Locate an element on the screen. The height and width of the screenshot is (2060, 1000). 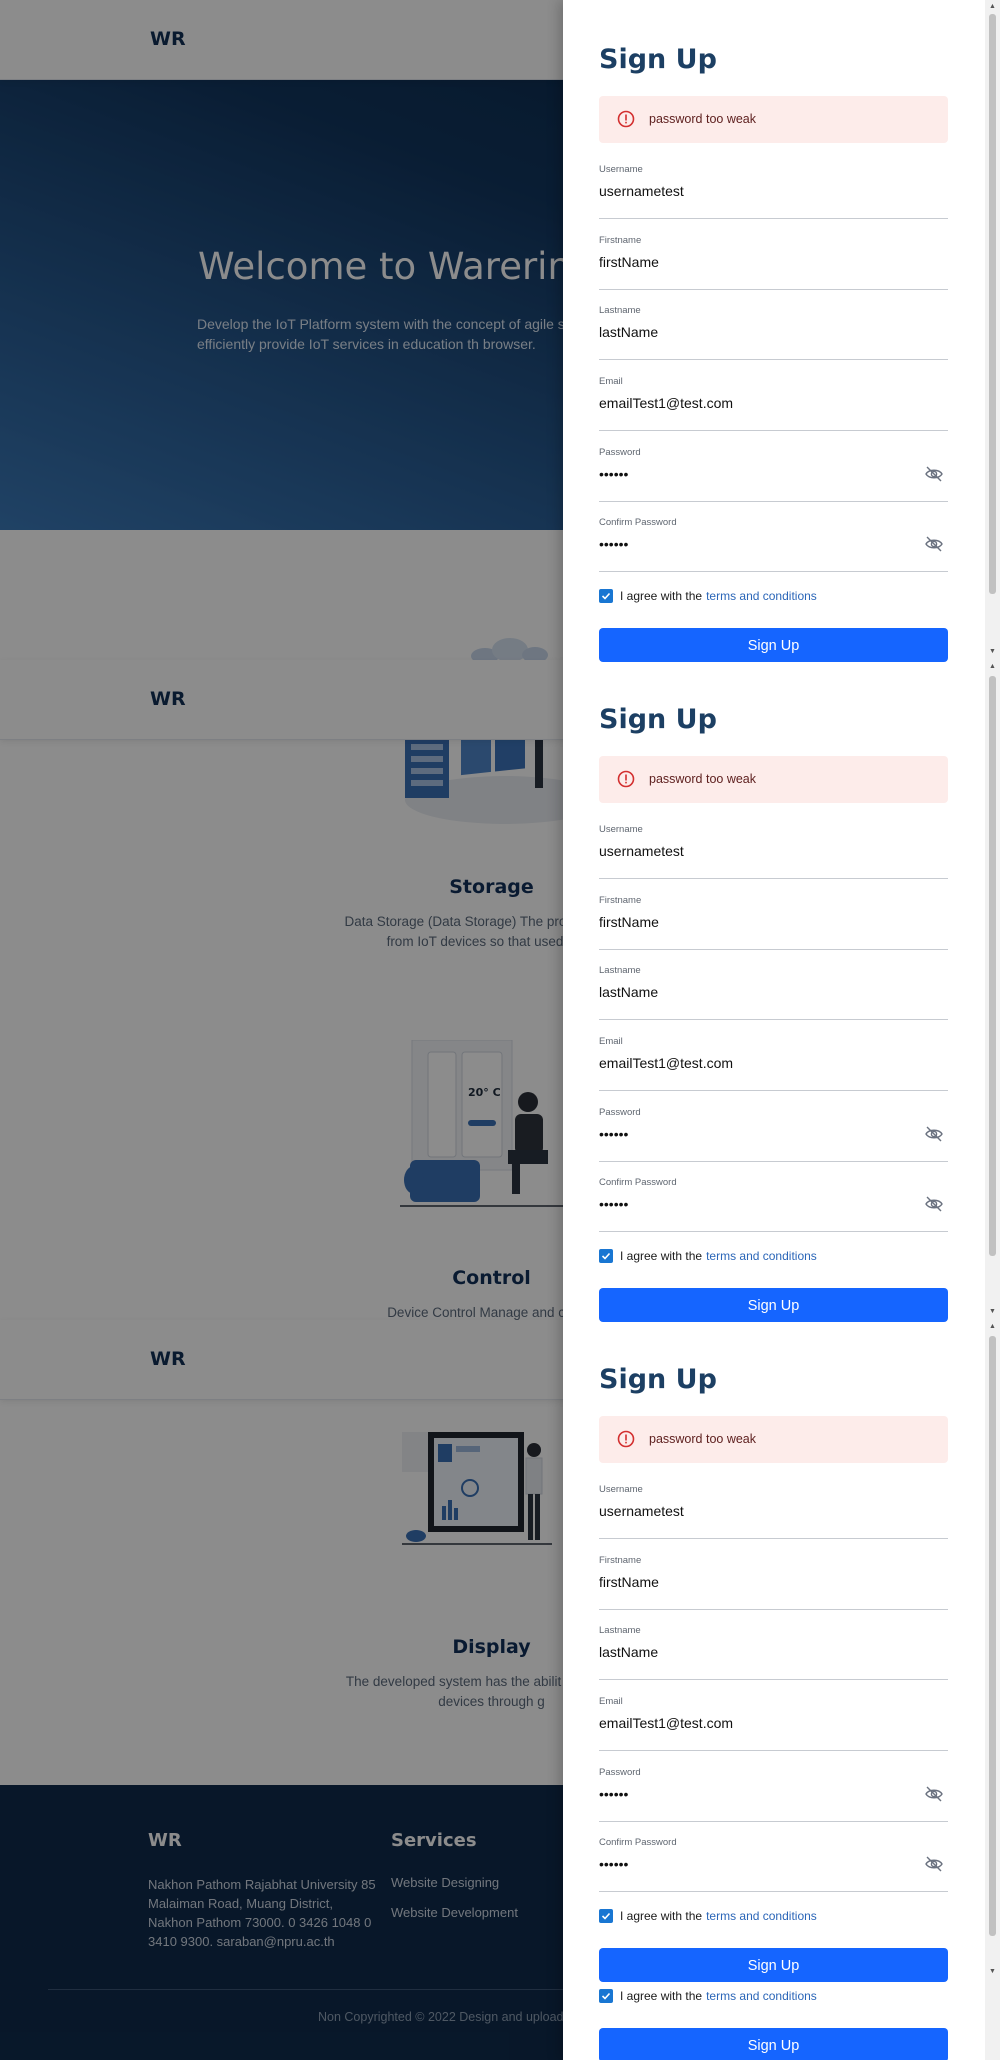
firstname-field: Firstname is located at coordinates (773, 1582).